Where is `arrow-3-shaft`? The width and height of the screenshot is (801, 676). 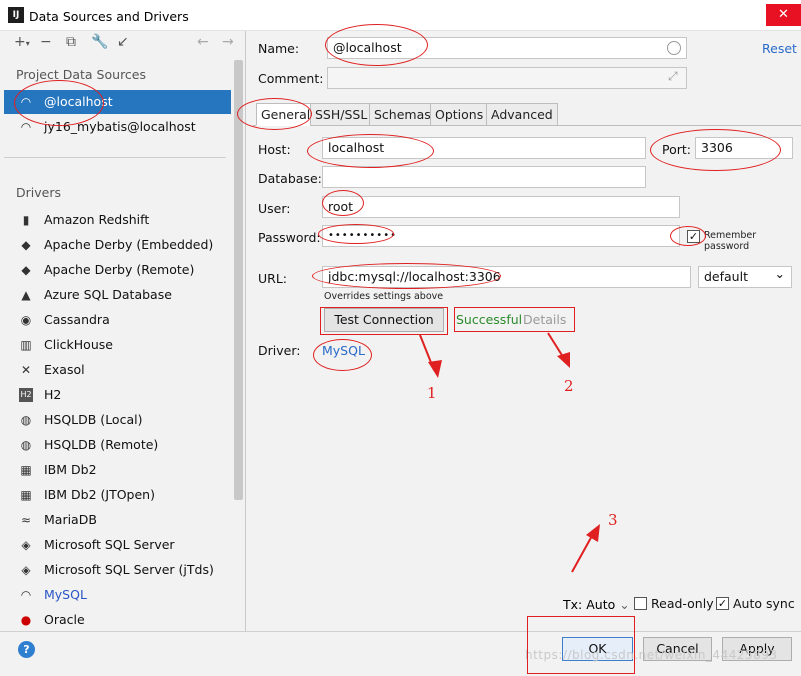
arrow-3-shaft is located at coordinates (582, 553).